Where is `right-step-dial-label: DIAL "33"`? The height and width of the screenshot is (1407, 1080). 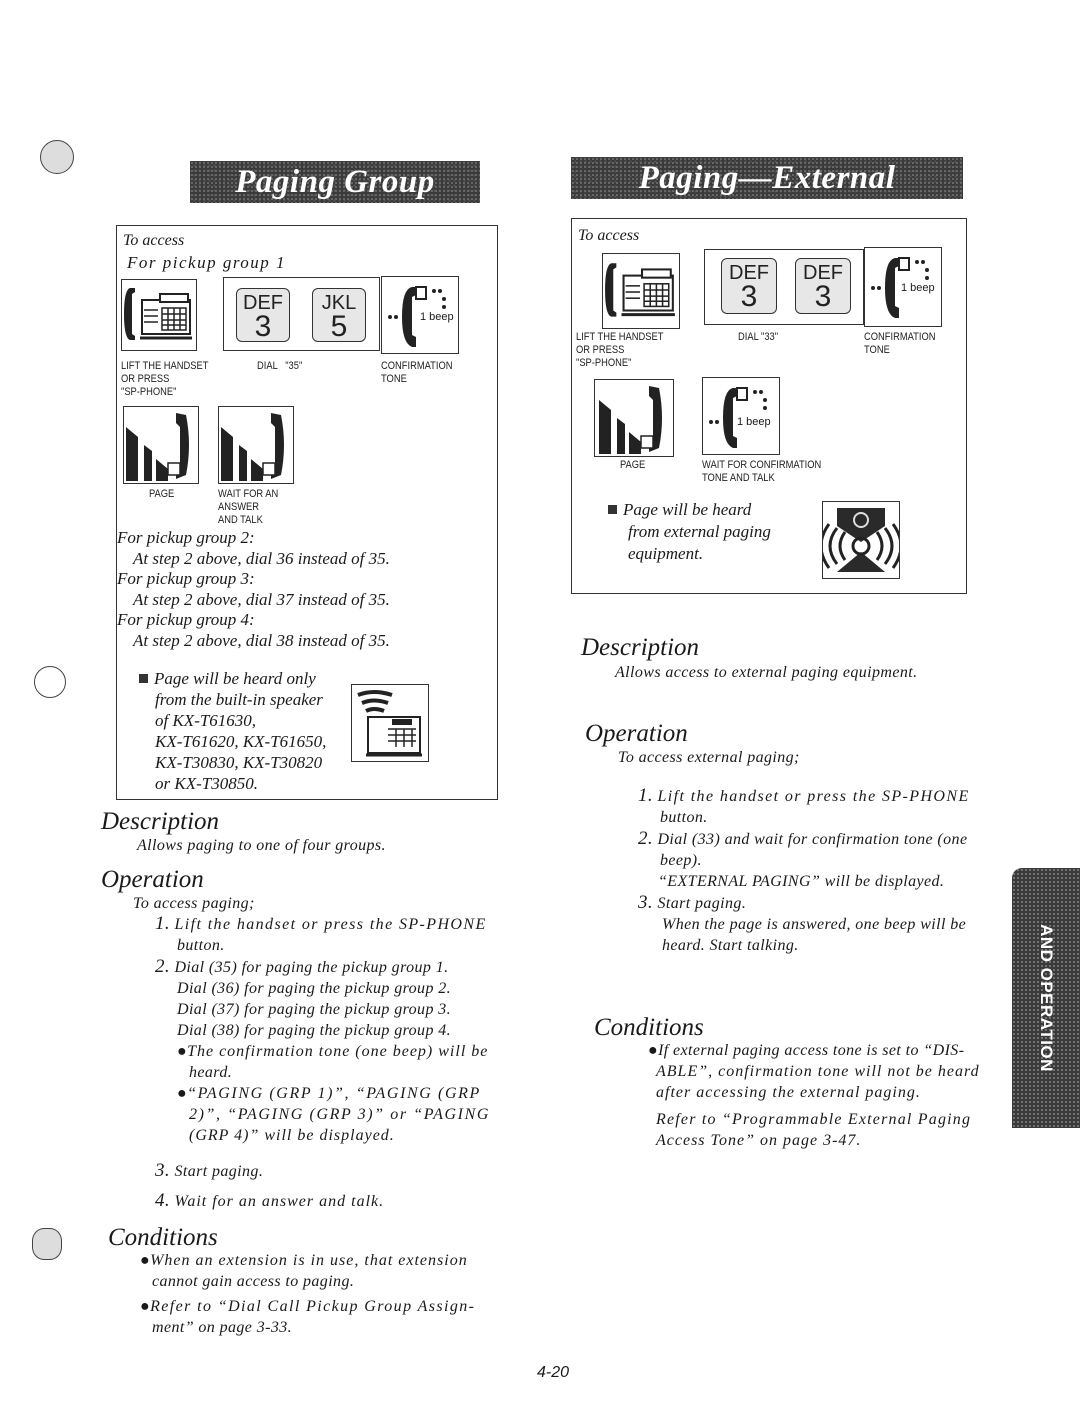
right-step-dial-label: DIAL "33" is located at coordinates (758, 337).